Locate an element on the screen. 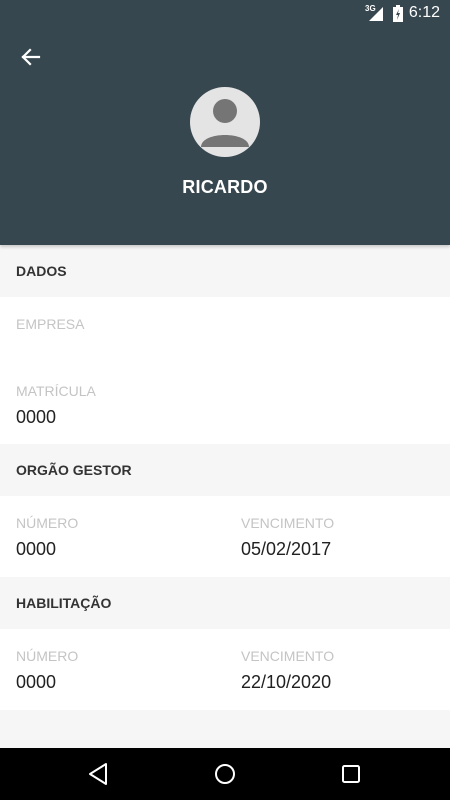 Image resolution: width=450 pixels, height=800 pixels. battery-icon is located at coordinates (398, 13).